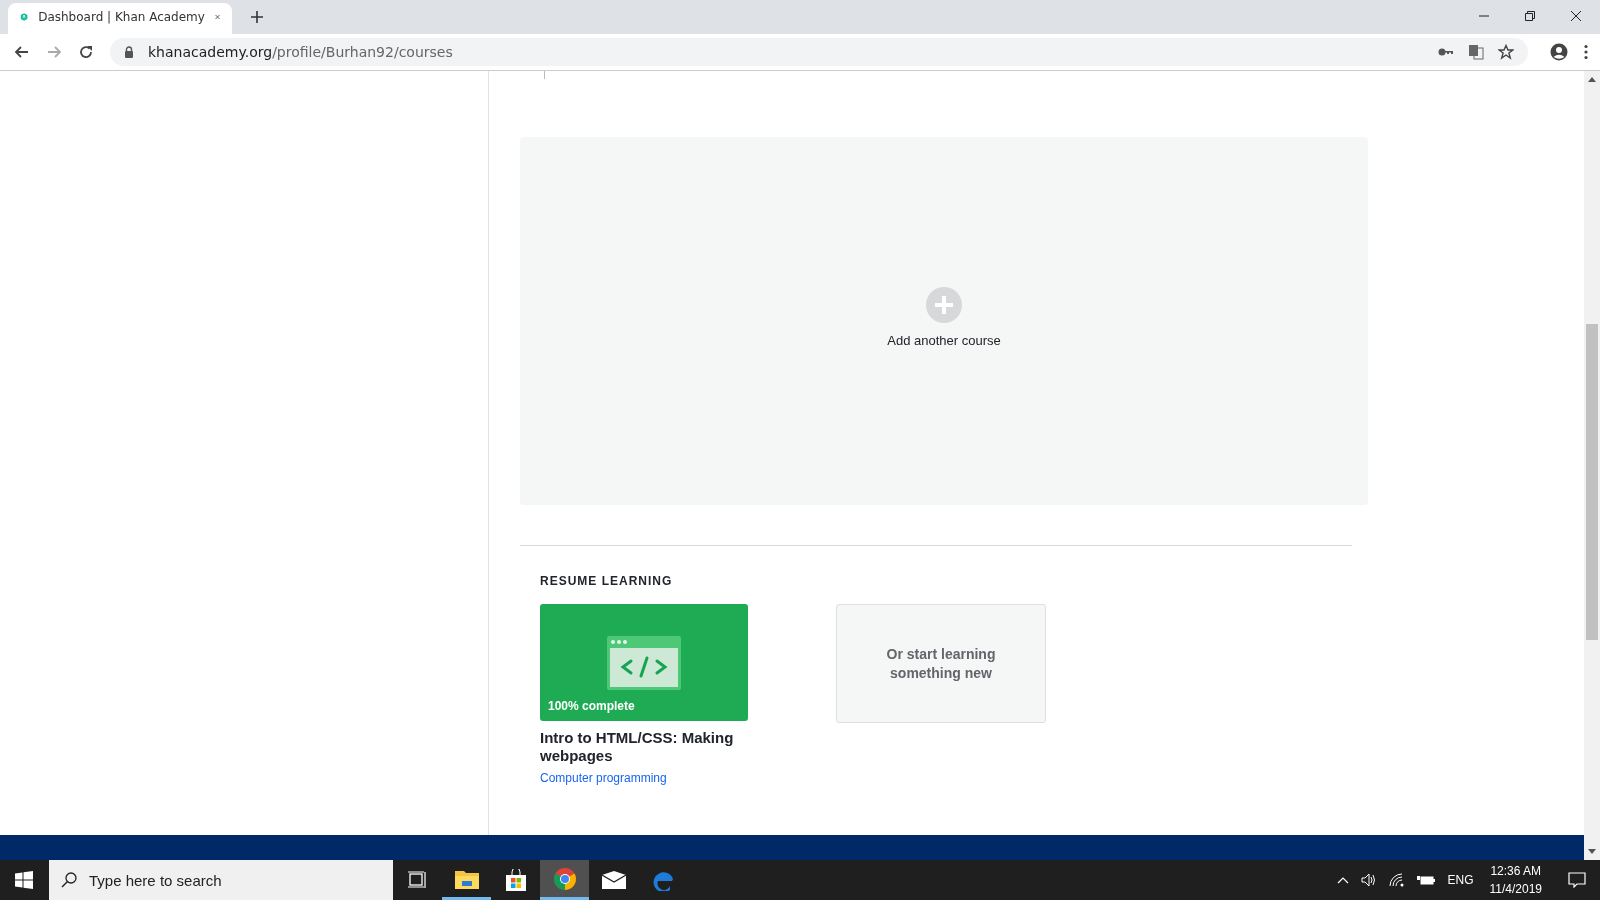 The height and width of the screenshot is (900, 1600). Describe the element at coordinates (129, 52) in the screenshot. I see `lock-icon` at that location.